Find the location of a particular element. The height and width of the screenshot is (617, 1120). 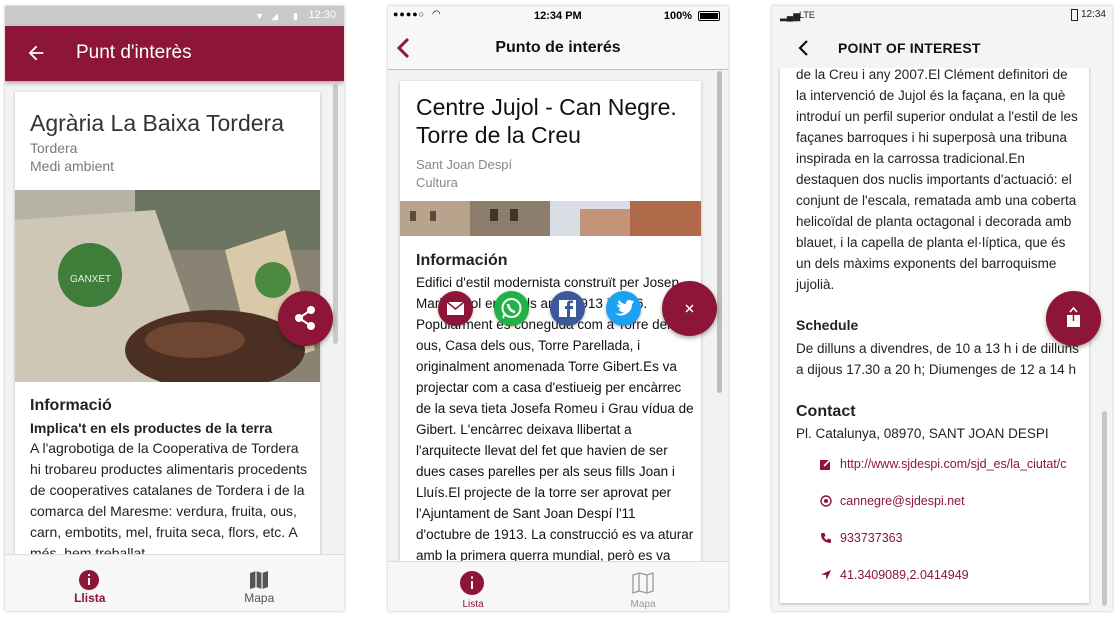

location-text: Sant Joan Despí is located at coordinates (464, 164).